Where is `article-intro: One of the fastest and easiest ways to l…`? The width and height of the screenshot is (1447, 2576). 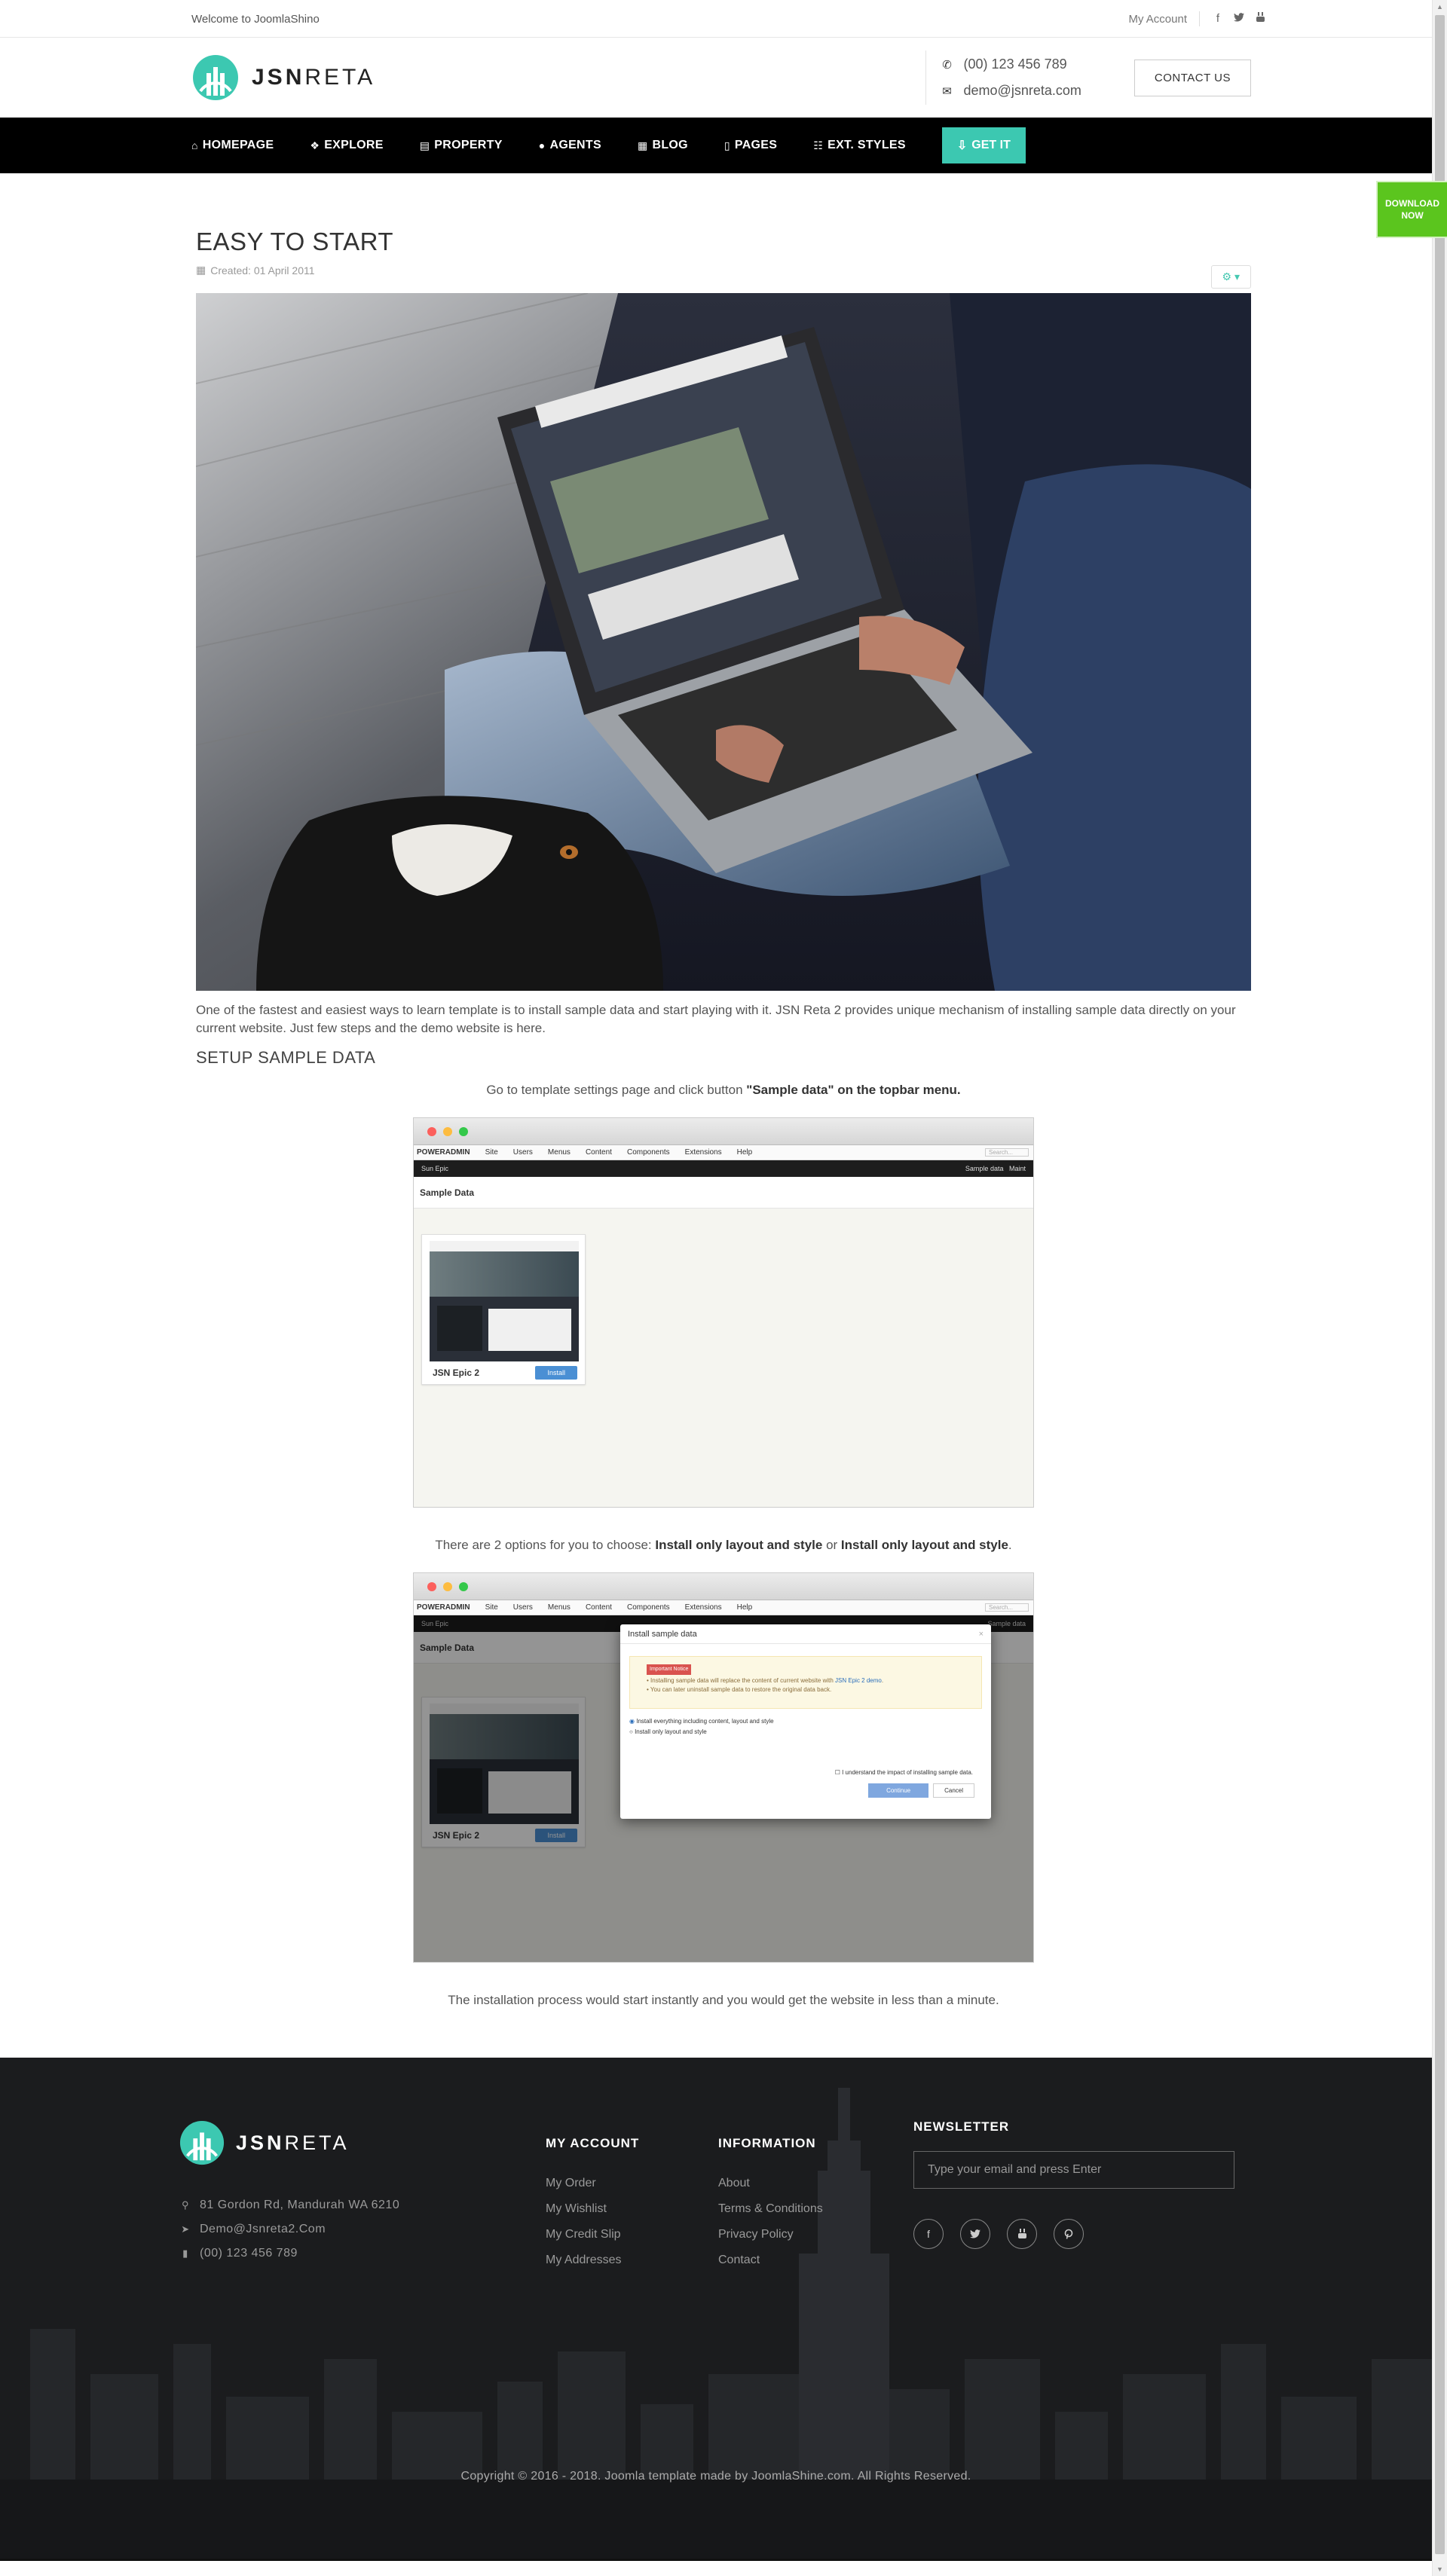
article-intro: One of the fastest and easiest ways to l… is located at coordinates (716, 1019).